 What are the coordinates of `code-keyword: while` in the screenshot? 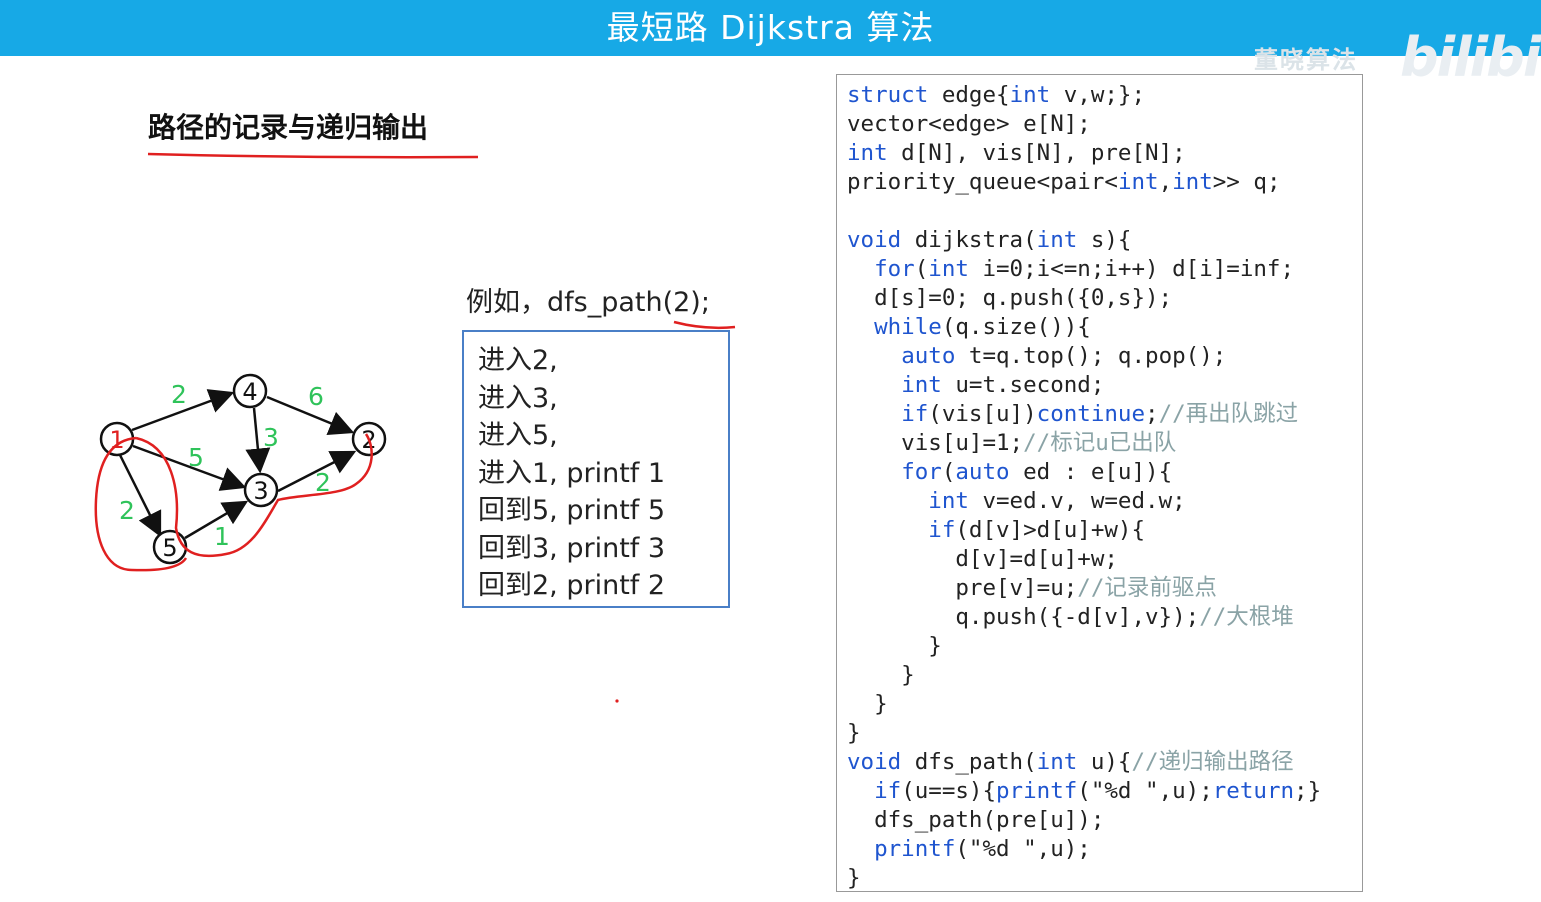 It's located at (908, 327).